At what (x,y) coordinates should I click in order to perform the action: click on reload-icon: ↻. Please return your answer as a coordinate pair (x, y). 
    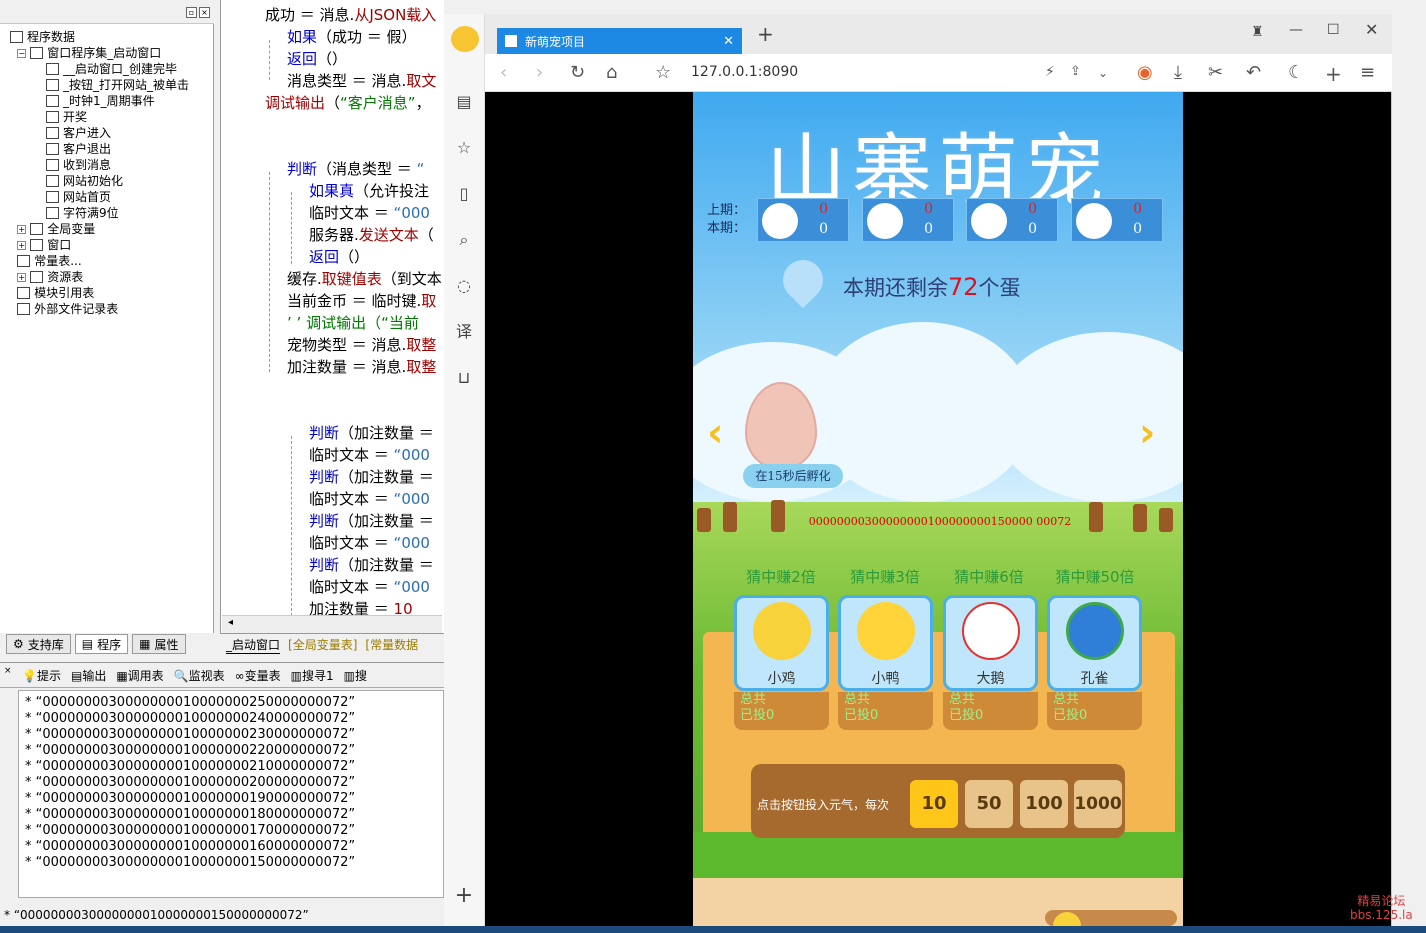
    Looking at the image, I should click on (577, 72).